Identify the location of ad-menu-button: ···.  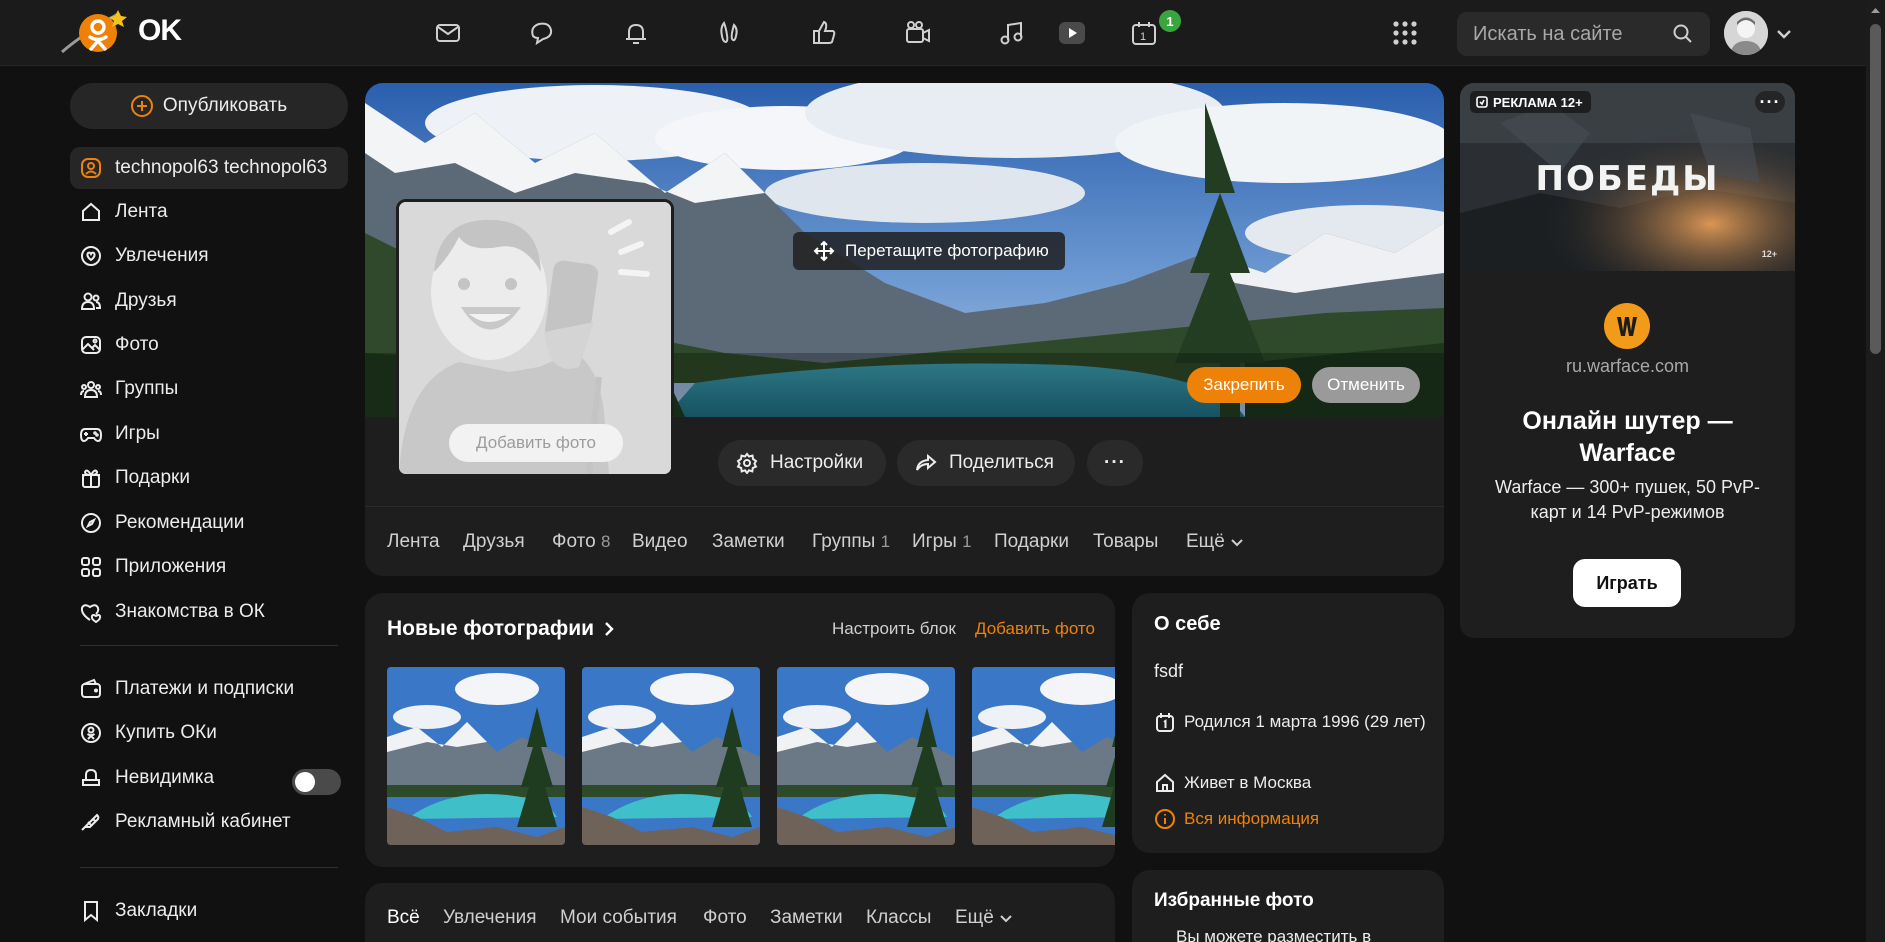
(1770, 102).